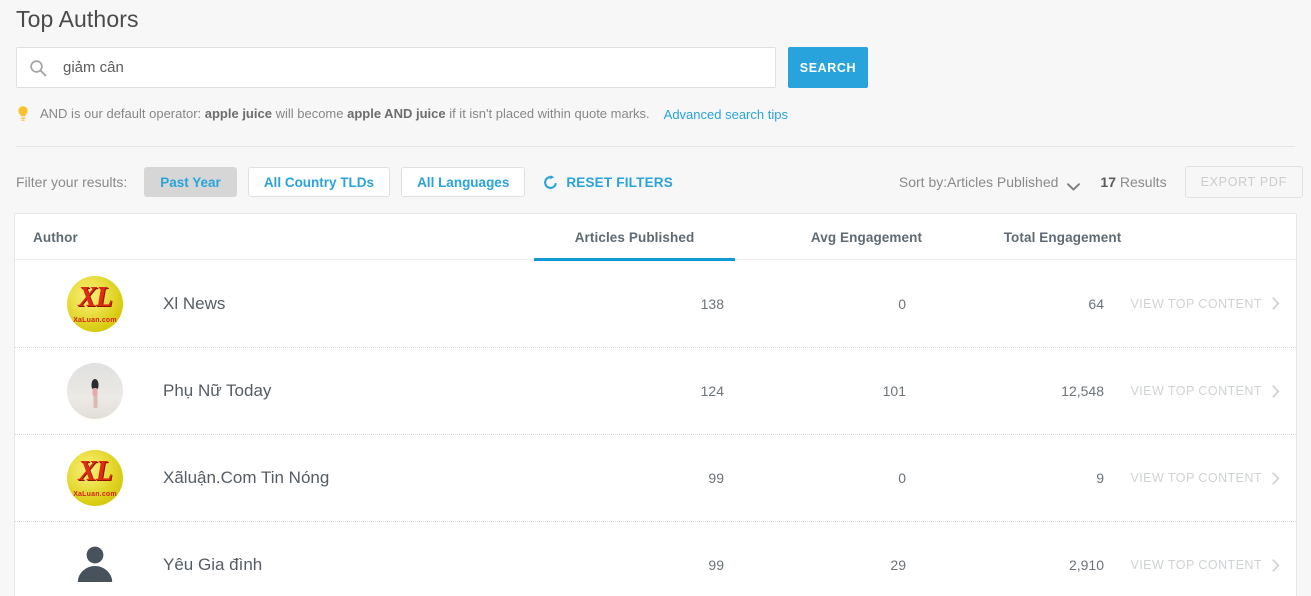  What do you see at coordinates (547, 113) in the screenshot?
I see `tip-suffix: if it isn't placed within quote marks.` at bounding box center [547, 113].